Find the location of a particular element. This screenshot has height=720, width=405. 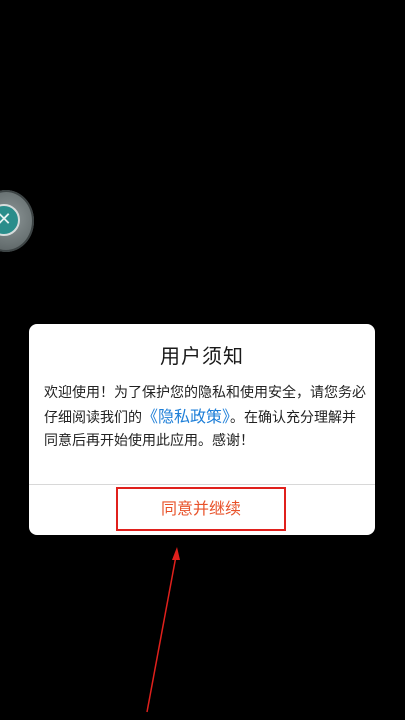

dialog-title: 用户须知 is located at coordinates (202, 356).